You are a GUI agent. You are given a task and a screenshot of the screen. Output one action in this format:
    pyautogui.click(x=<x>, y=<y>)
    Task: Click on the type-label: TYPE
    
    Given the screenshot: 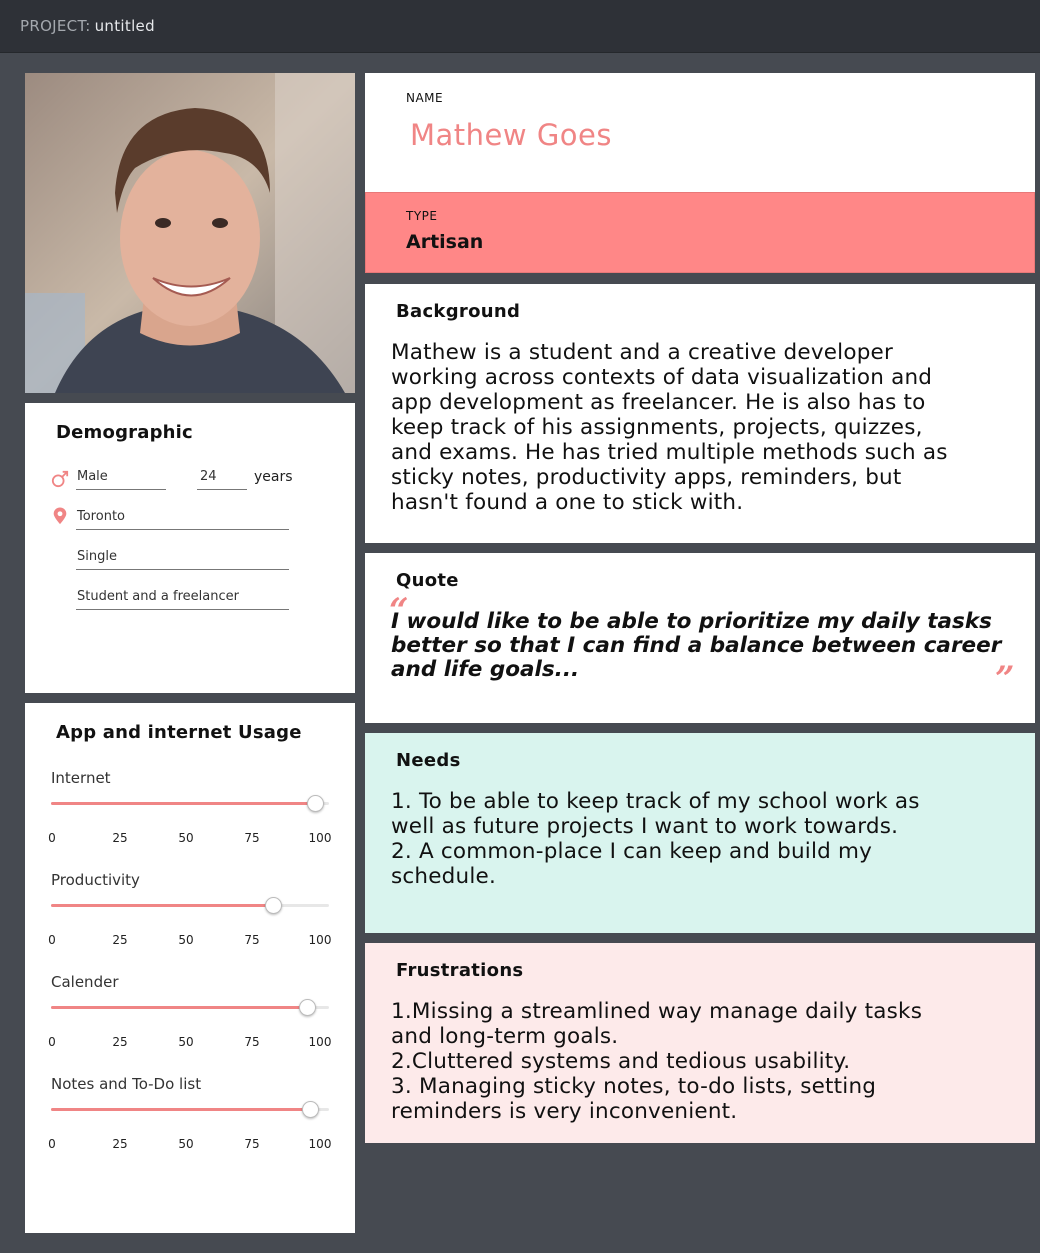 What is the action you would take?
    pyautogui.click(x=422, y=216)
    